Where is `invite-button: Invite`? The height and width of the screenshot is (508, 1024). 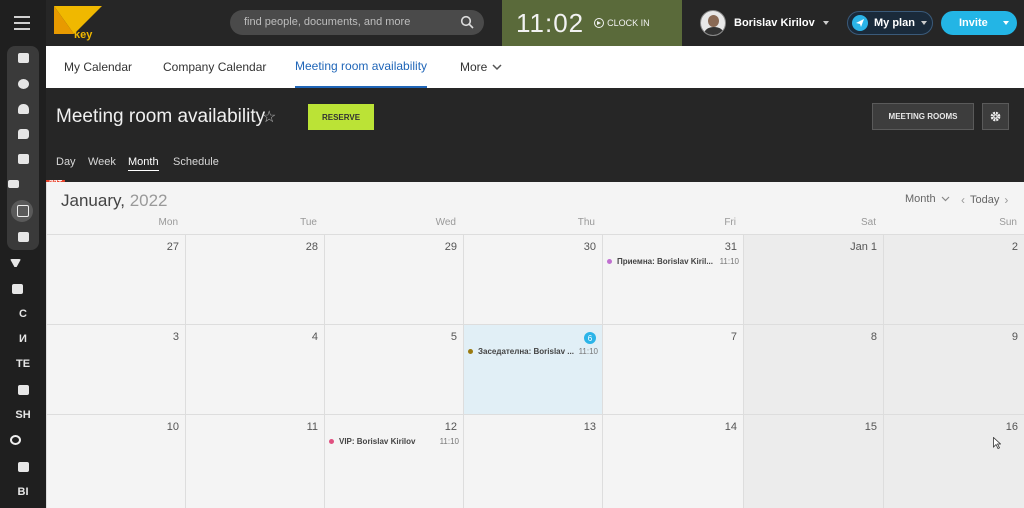
invite-button: Invite is located at coordinates (979, 23).